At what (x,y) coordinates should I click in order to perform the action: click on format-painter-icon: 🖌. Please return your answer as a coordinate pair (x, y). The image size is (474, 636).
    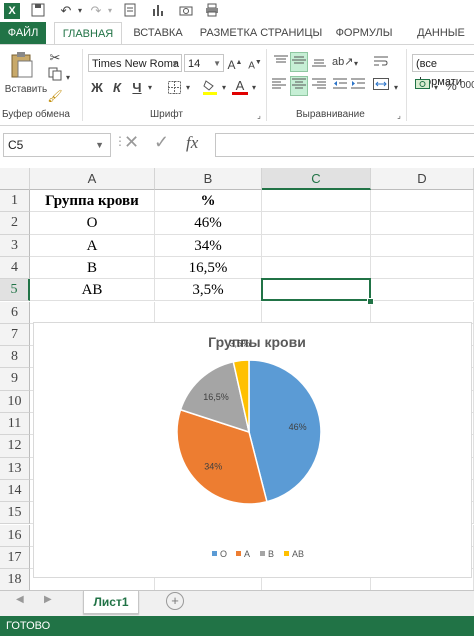
    Looking at the image, I should click on (55, 96).